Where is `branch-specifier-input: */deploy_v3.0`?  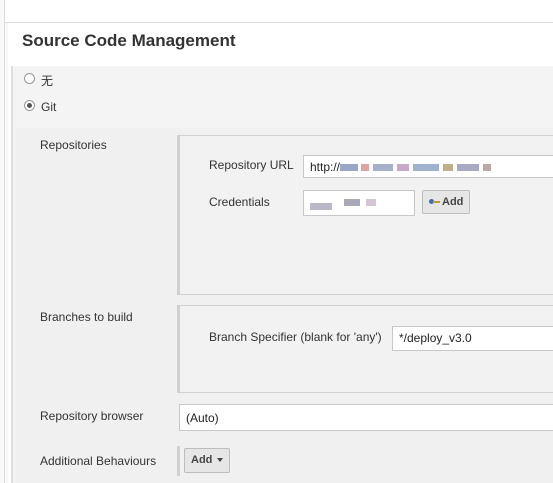 branch-specifier-input: */deploy_v3.0 is located at coordinates (472, 338).